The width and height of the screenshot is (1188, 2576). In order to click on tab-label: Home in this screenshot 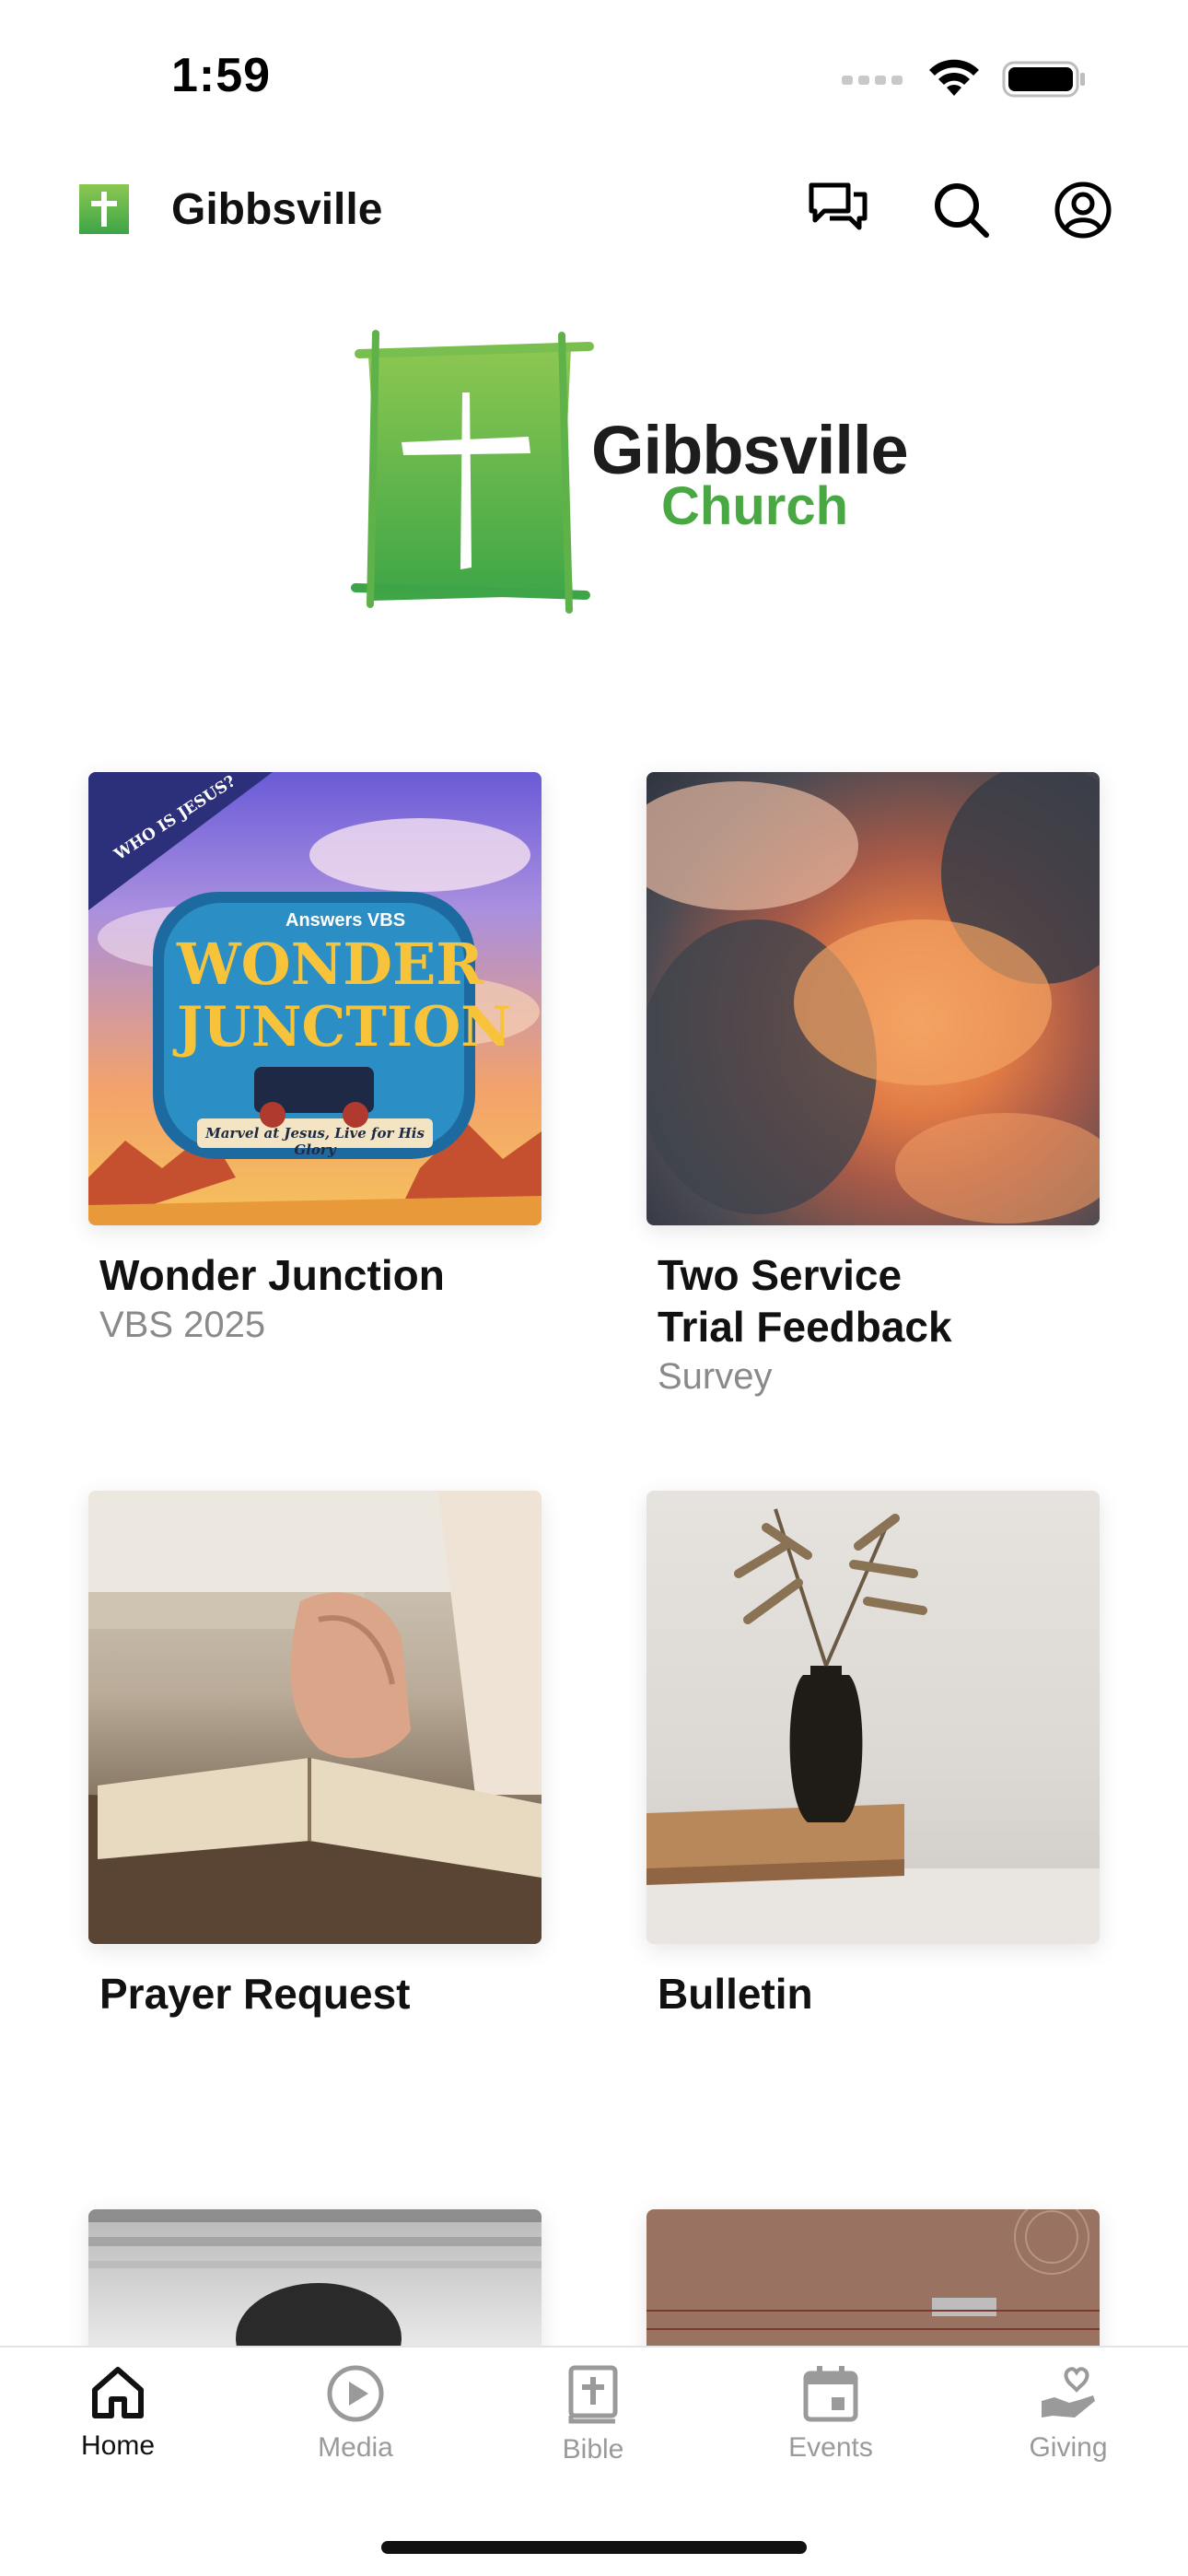, I will do `click(118, 2445)`.